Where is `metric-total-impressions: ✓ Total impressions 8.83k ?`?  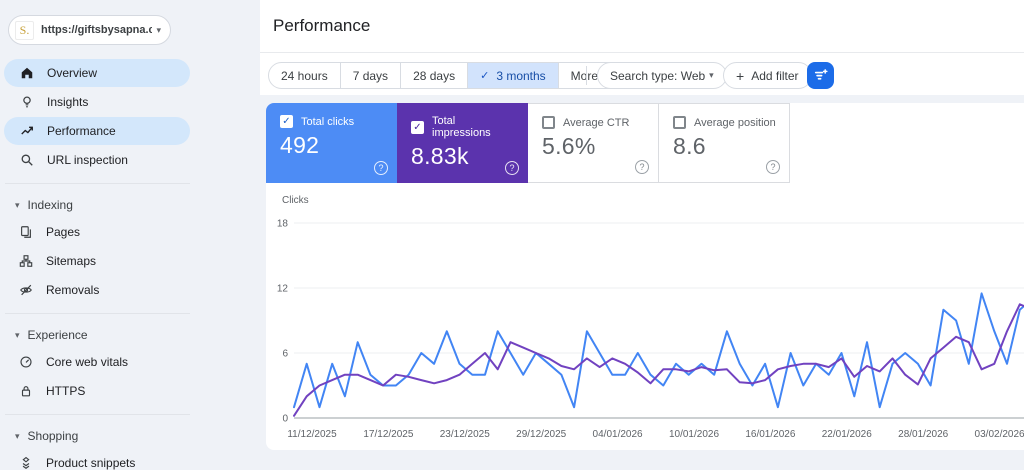 metric-total-impressions: ✓ Total impressions 8.83k ? is located at coordinates (462, 143).